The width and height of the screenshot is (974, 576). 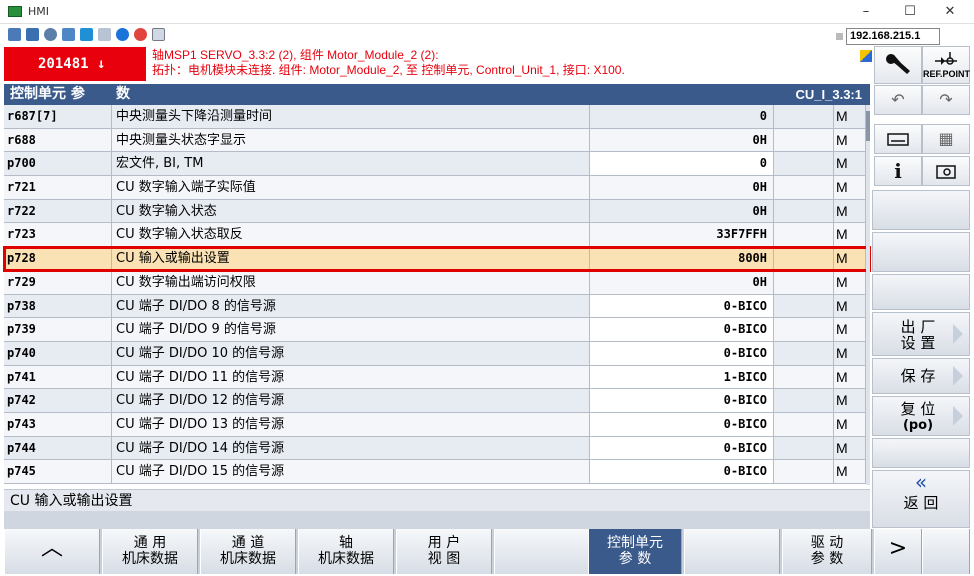 What do you see at coordinates (921, 503) in the screenshot?
I see `back-label: 返 回` at bounding box center [921, 503].